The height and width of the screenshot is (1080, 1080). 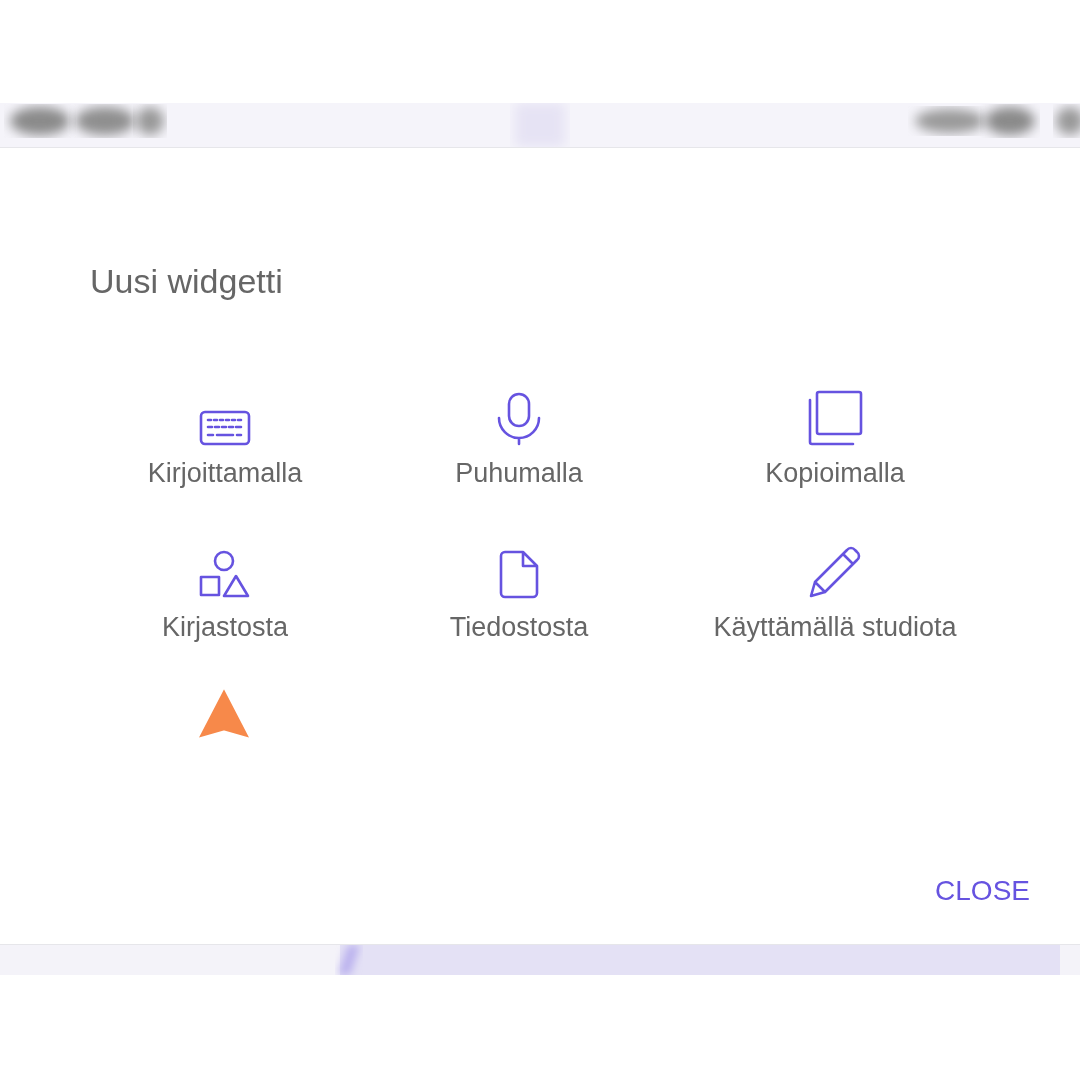 I want to click on keyboard-icon, so click(x=225, y=428).